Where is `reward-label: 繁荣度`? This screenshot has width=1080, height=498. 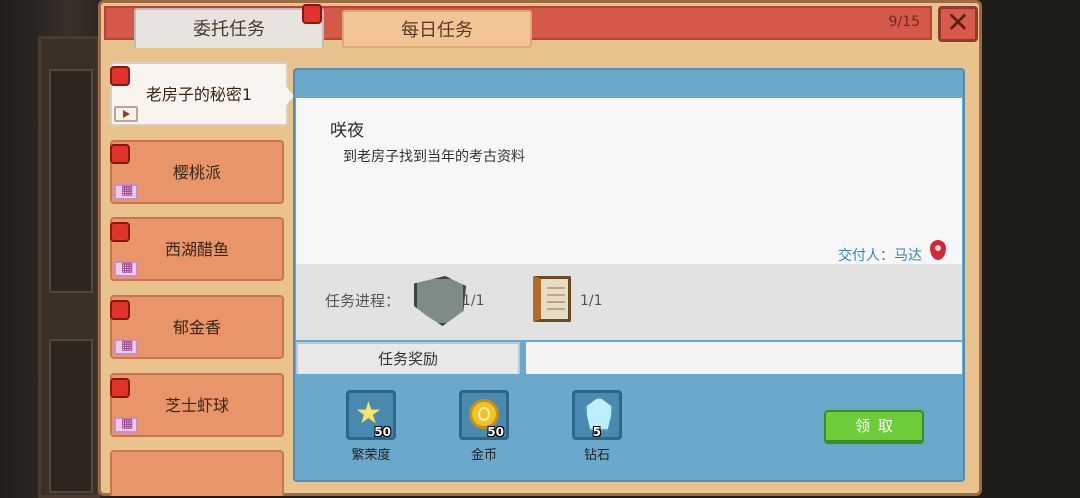
reward-label: 繁荣度 is located at coordinates (371, 455).